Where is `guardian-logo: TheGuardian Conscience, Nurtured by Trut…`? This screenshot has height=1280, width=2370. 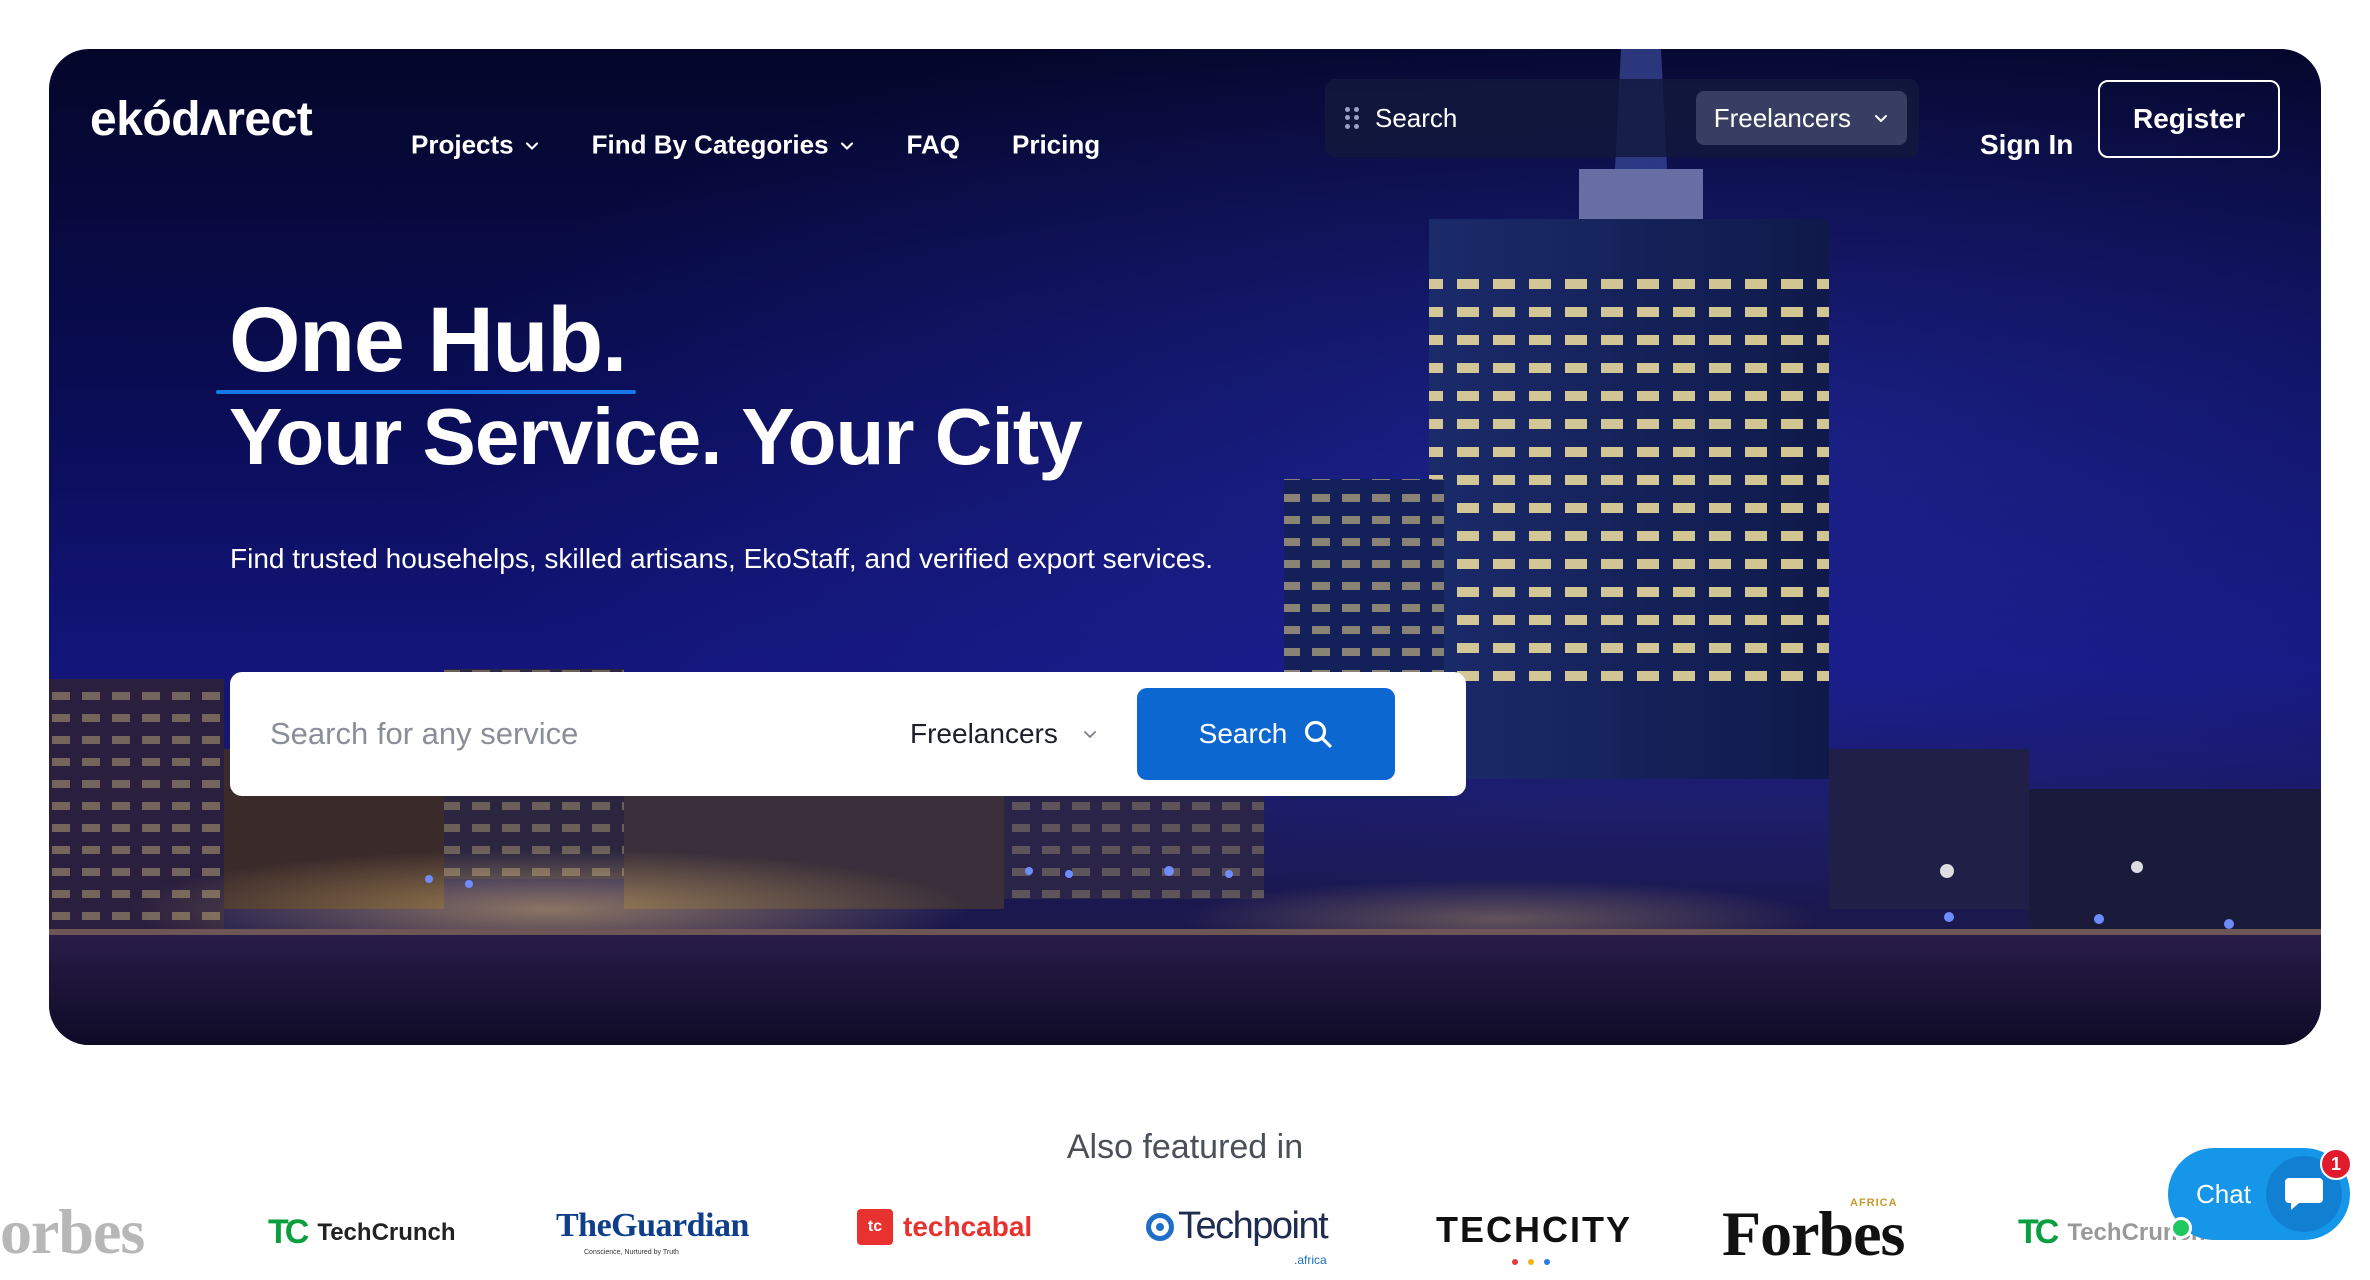
guardian-logo: TheGuardian Conscience, Nurtured by Trut… is located at coordinates (652, 1231).